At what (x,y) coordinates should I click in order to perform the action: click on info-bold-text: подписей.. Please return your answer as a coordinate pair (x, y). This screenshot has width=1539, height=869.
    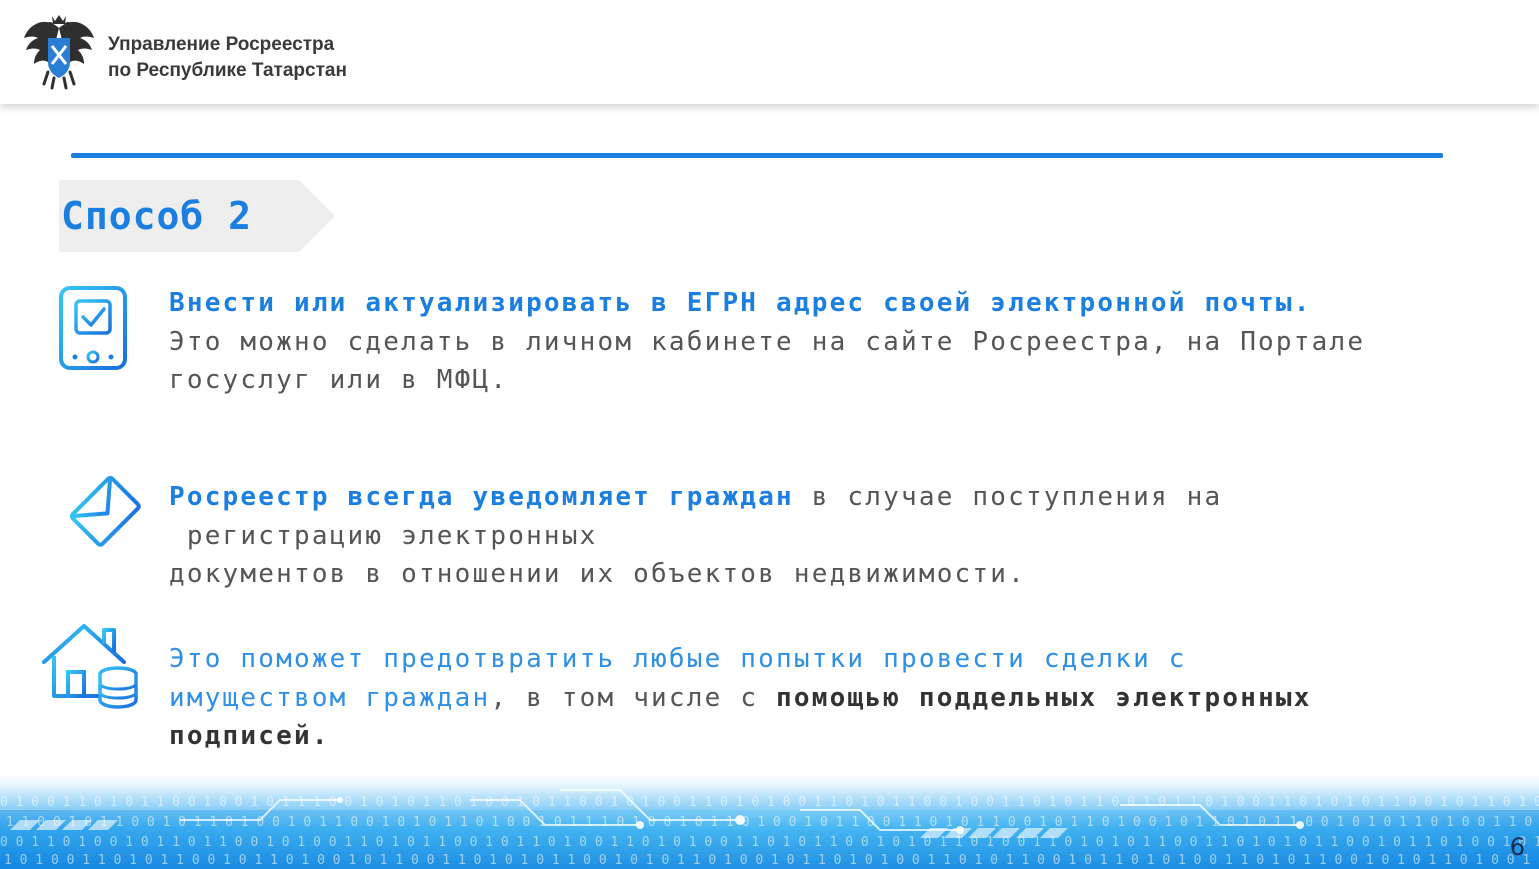
    Looking at the image, I should click on (249, 736).